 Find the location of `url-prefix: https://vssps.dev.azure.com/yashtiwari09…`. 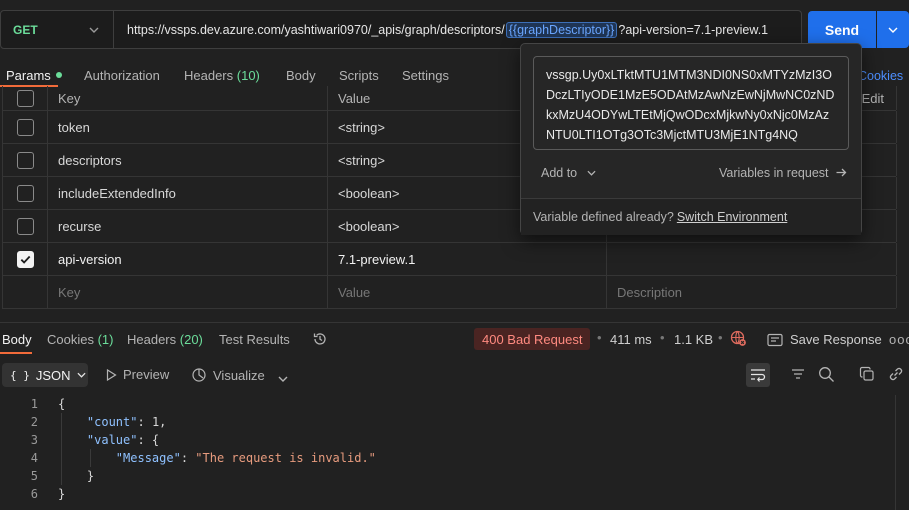

url-prefix: https://vssps.dev.azure.com/yashtiwari09… is located at coordinates (316, 29).